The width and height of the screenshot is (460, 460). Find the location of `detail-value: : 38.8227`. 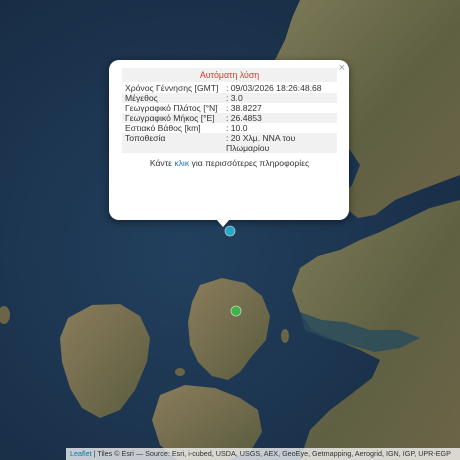

detail-value: : 38.8227 is located at coordinates (244, 108).